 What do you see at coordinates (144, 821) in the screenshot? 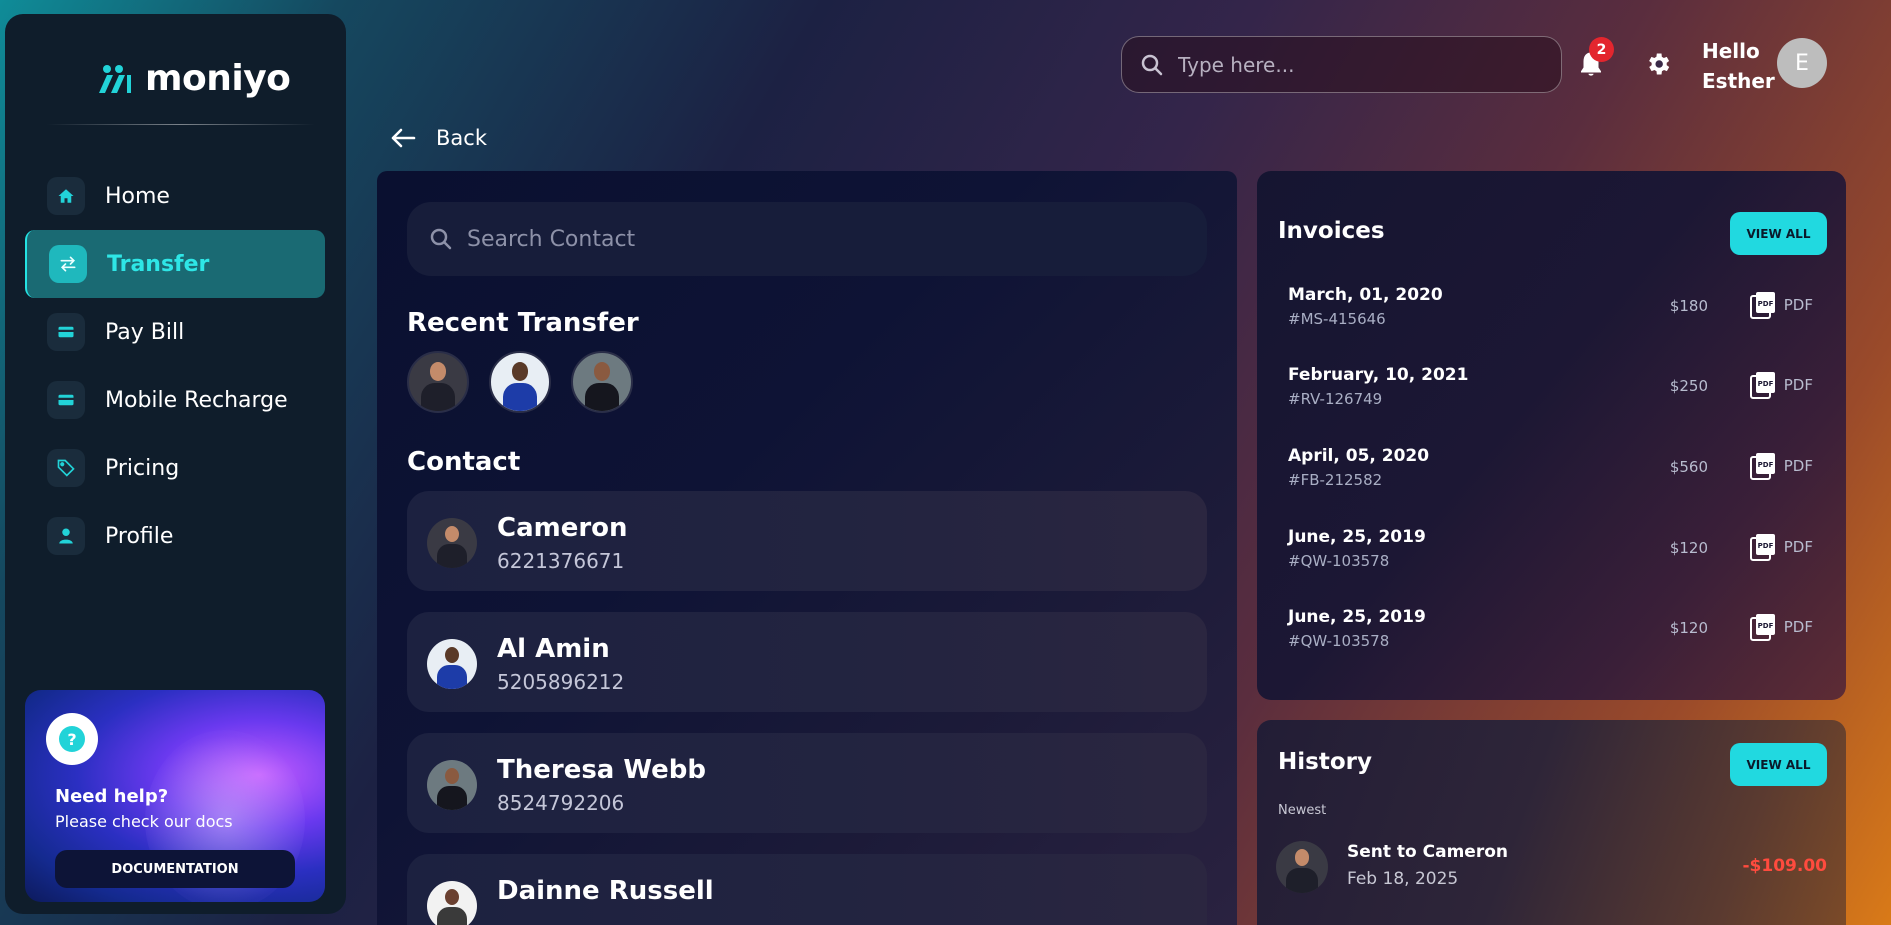
I see `help-subtitle: Please check our docs` at bounding box center [144, 821].